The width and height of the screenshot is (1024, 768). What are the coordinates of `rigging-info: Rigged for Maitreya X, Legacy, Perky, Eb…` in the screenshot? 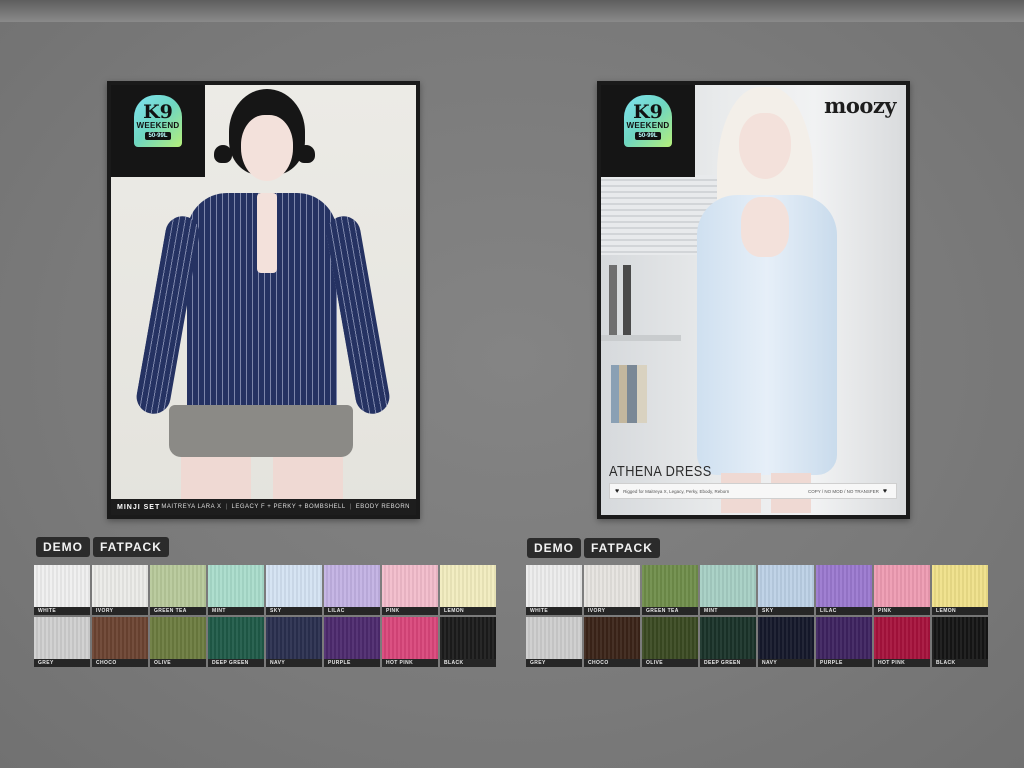 It's located at (676, 491).